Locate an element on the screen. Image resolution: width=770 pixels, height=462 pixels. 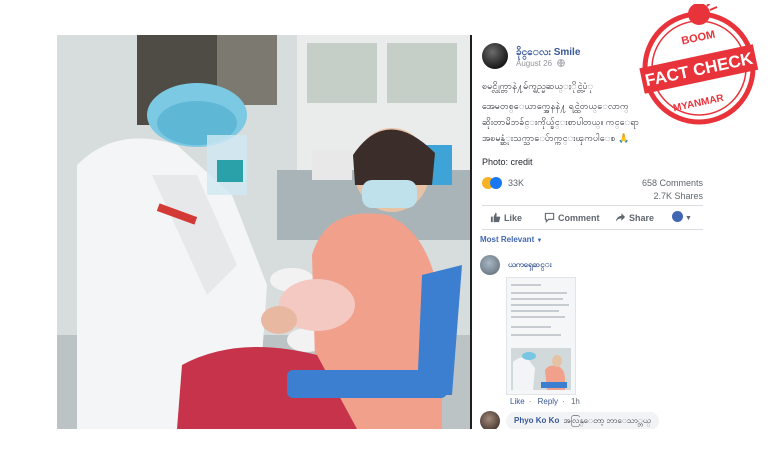
comment-time: 1h is located at coordinates (575, 401).